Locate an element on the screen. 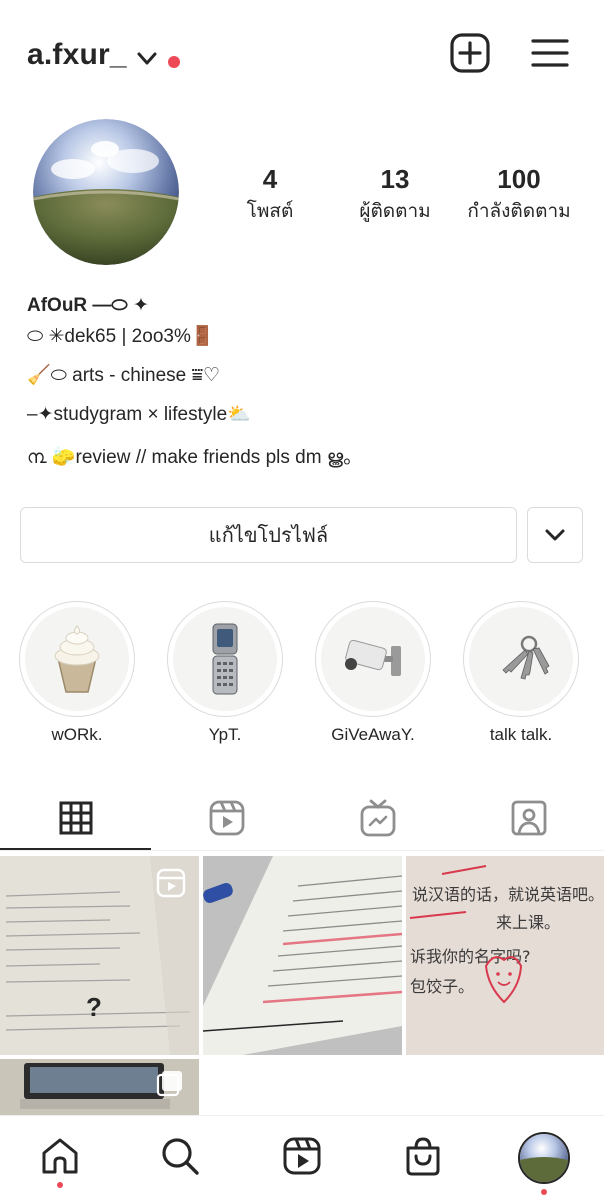 The height and width of the screenshot is (1200, 604). stat-posts: 4 โพสต์ is located at coordinates (270, 195).